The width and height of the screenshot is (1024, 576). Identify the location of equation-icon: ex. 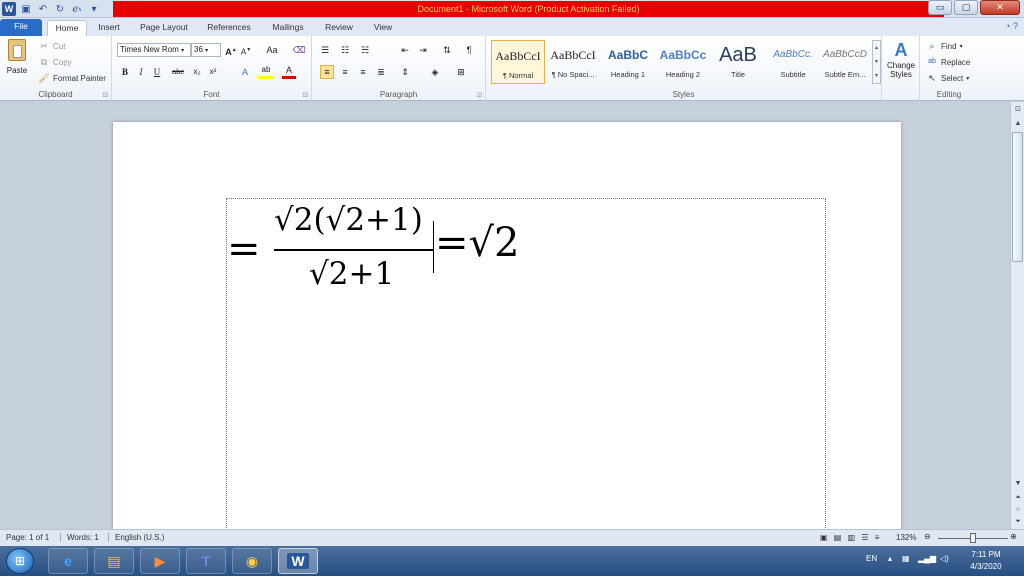
(77, 9).